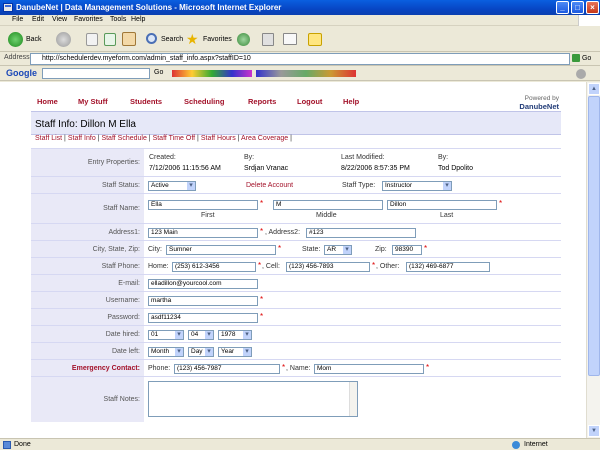 This screenshot has width=600, height=450. What do you see at coordinates (501, 203) in the screenshot?
I see `required-marker: *` at bounding box center [501, 203].